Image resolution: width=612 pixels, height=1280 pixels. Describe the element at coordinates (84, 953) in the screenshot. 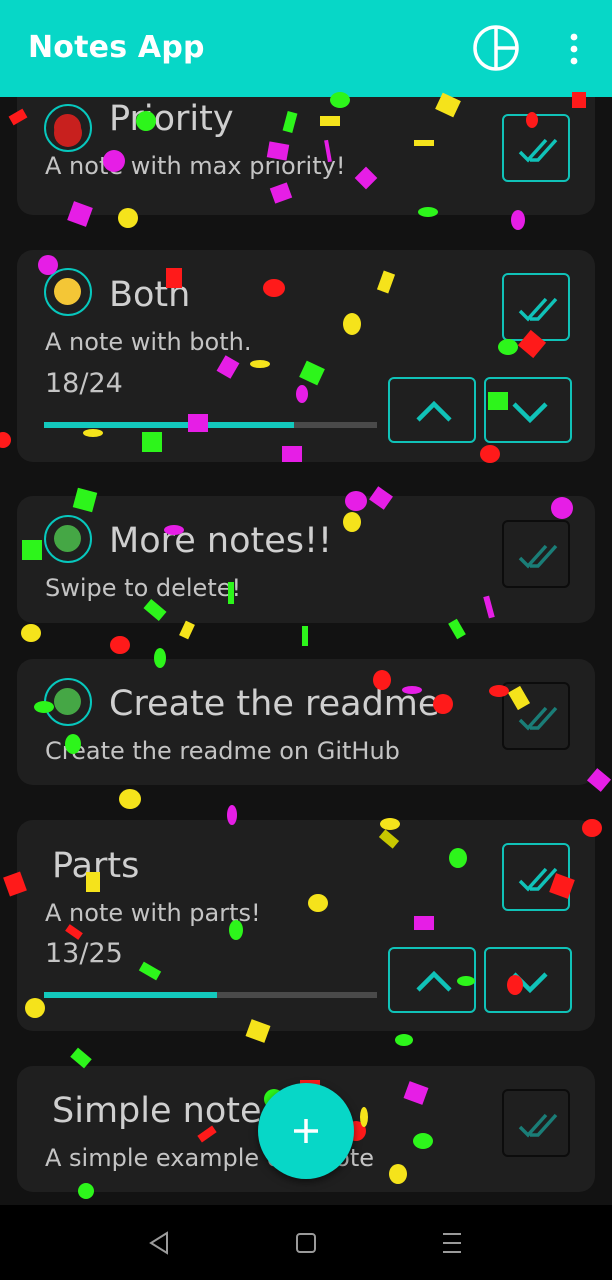

I see `progress-count: 13/25` at that location.